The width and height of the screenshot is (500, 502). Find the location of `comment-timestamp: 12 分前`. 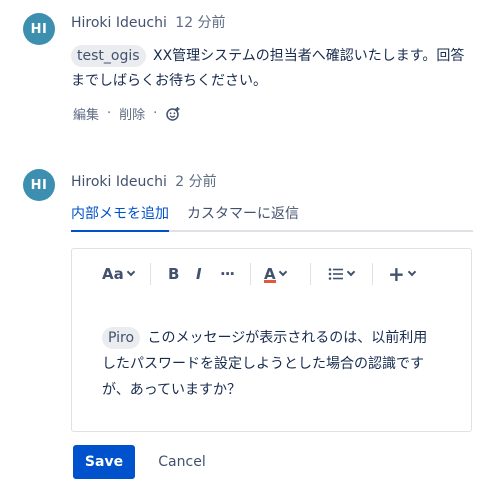

comment-timestamp: 12 分前 is located at coordinates (200, 23).